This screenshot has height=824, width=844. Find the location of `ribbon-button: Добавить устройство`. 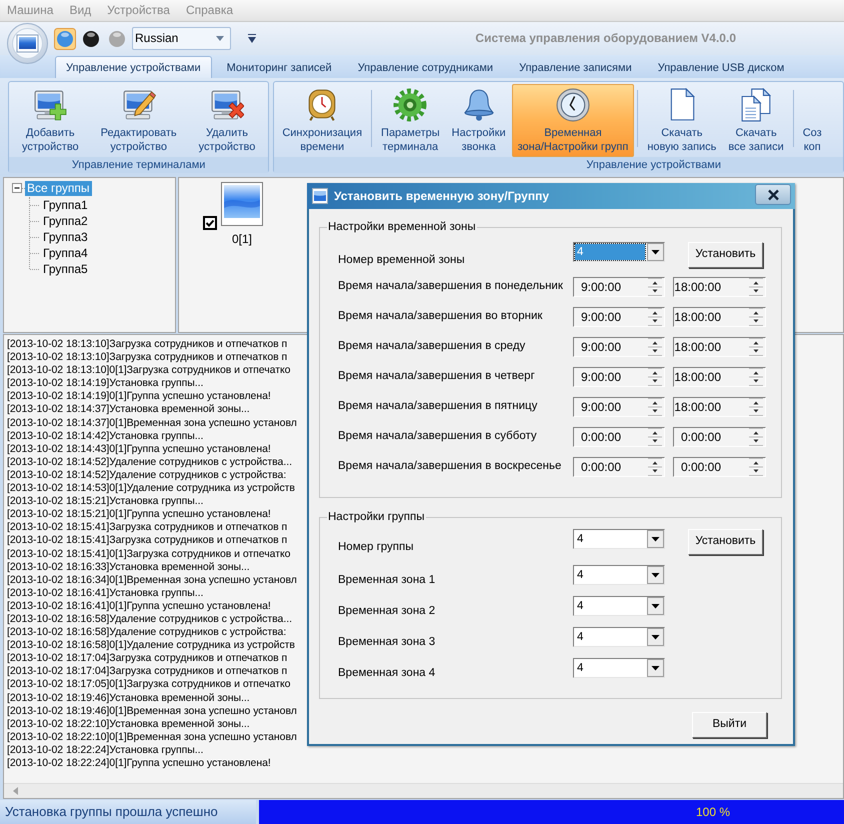

ribbon-button: Добавить устройство is located at coordinates (50, 120).